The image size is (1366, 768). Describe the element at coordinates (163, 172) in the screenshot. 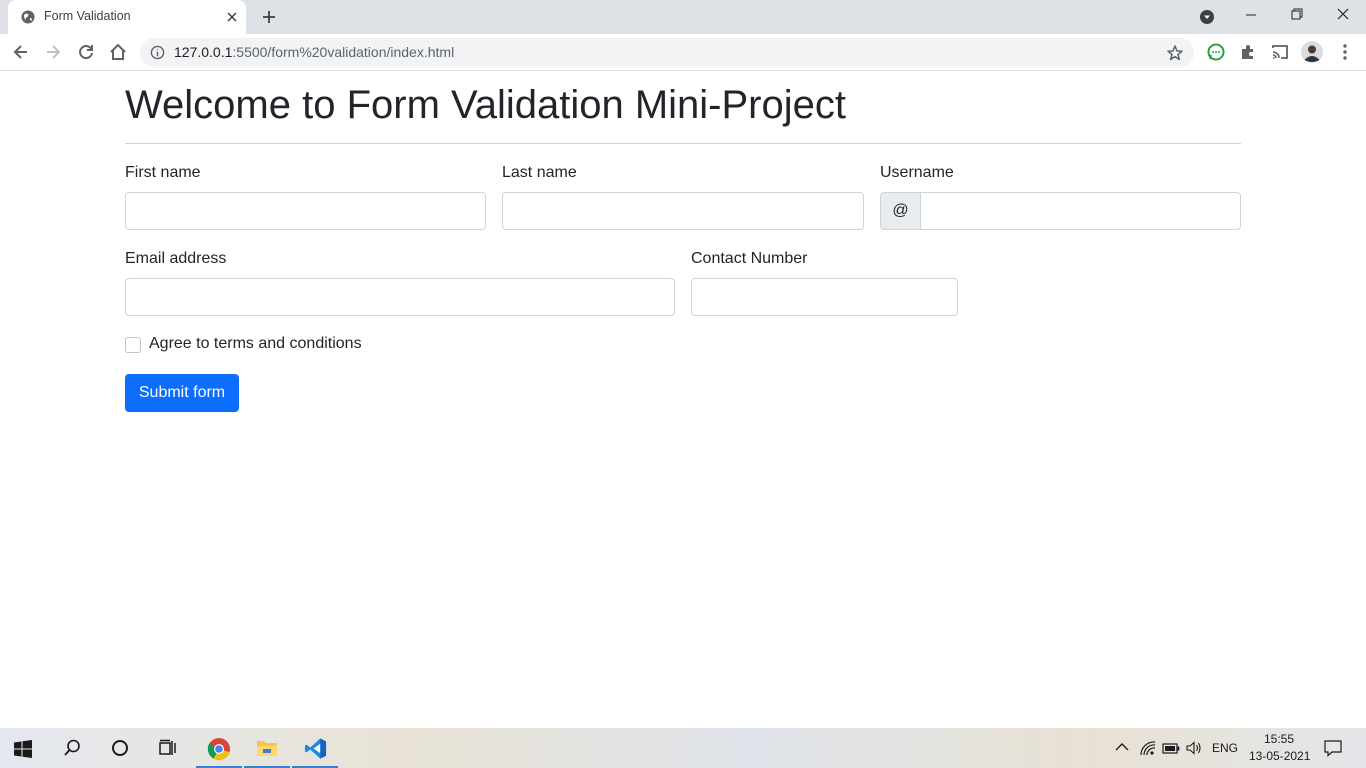

I see `first-name-label: First name` at that location.